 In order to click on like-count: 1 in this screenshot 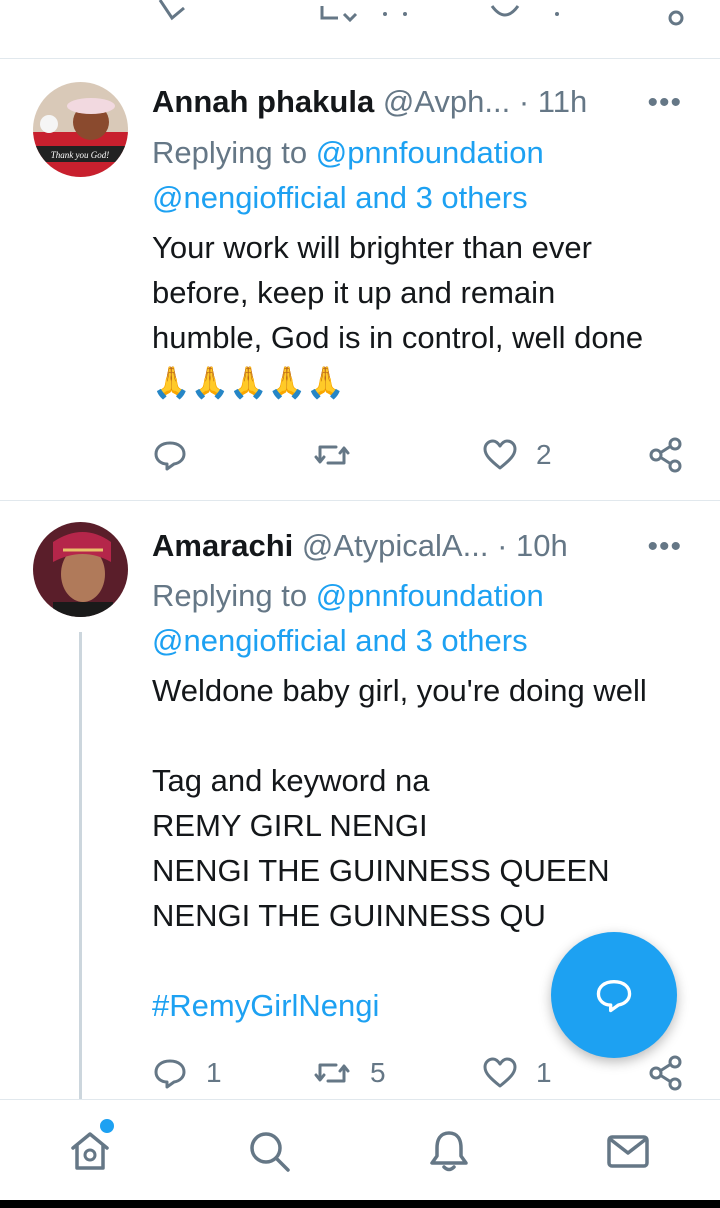, I will do `click(544, 1072)`.